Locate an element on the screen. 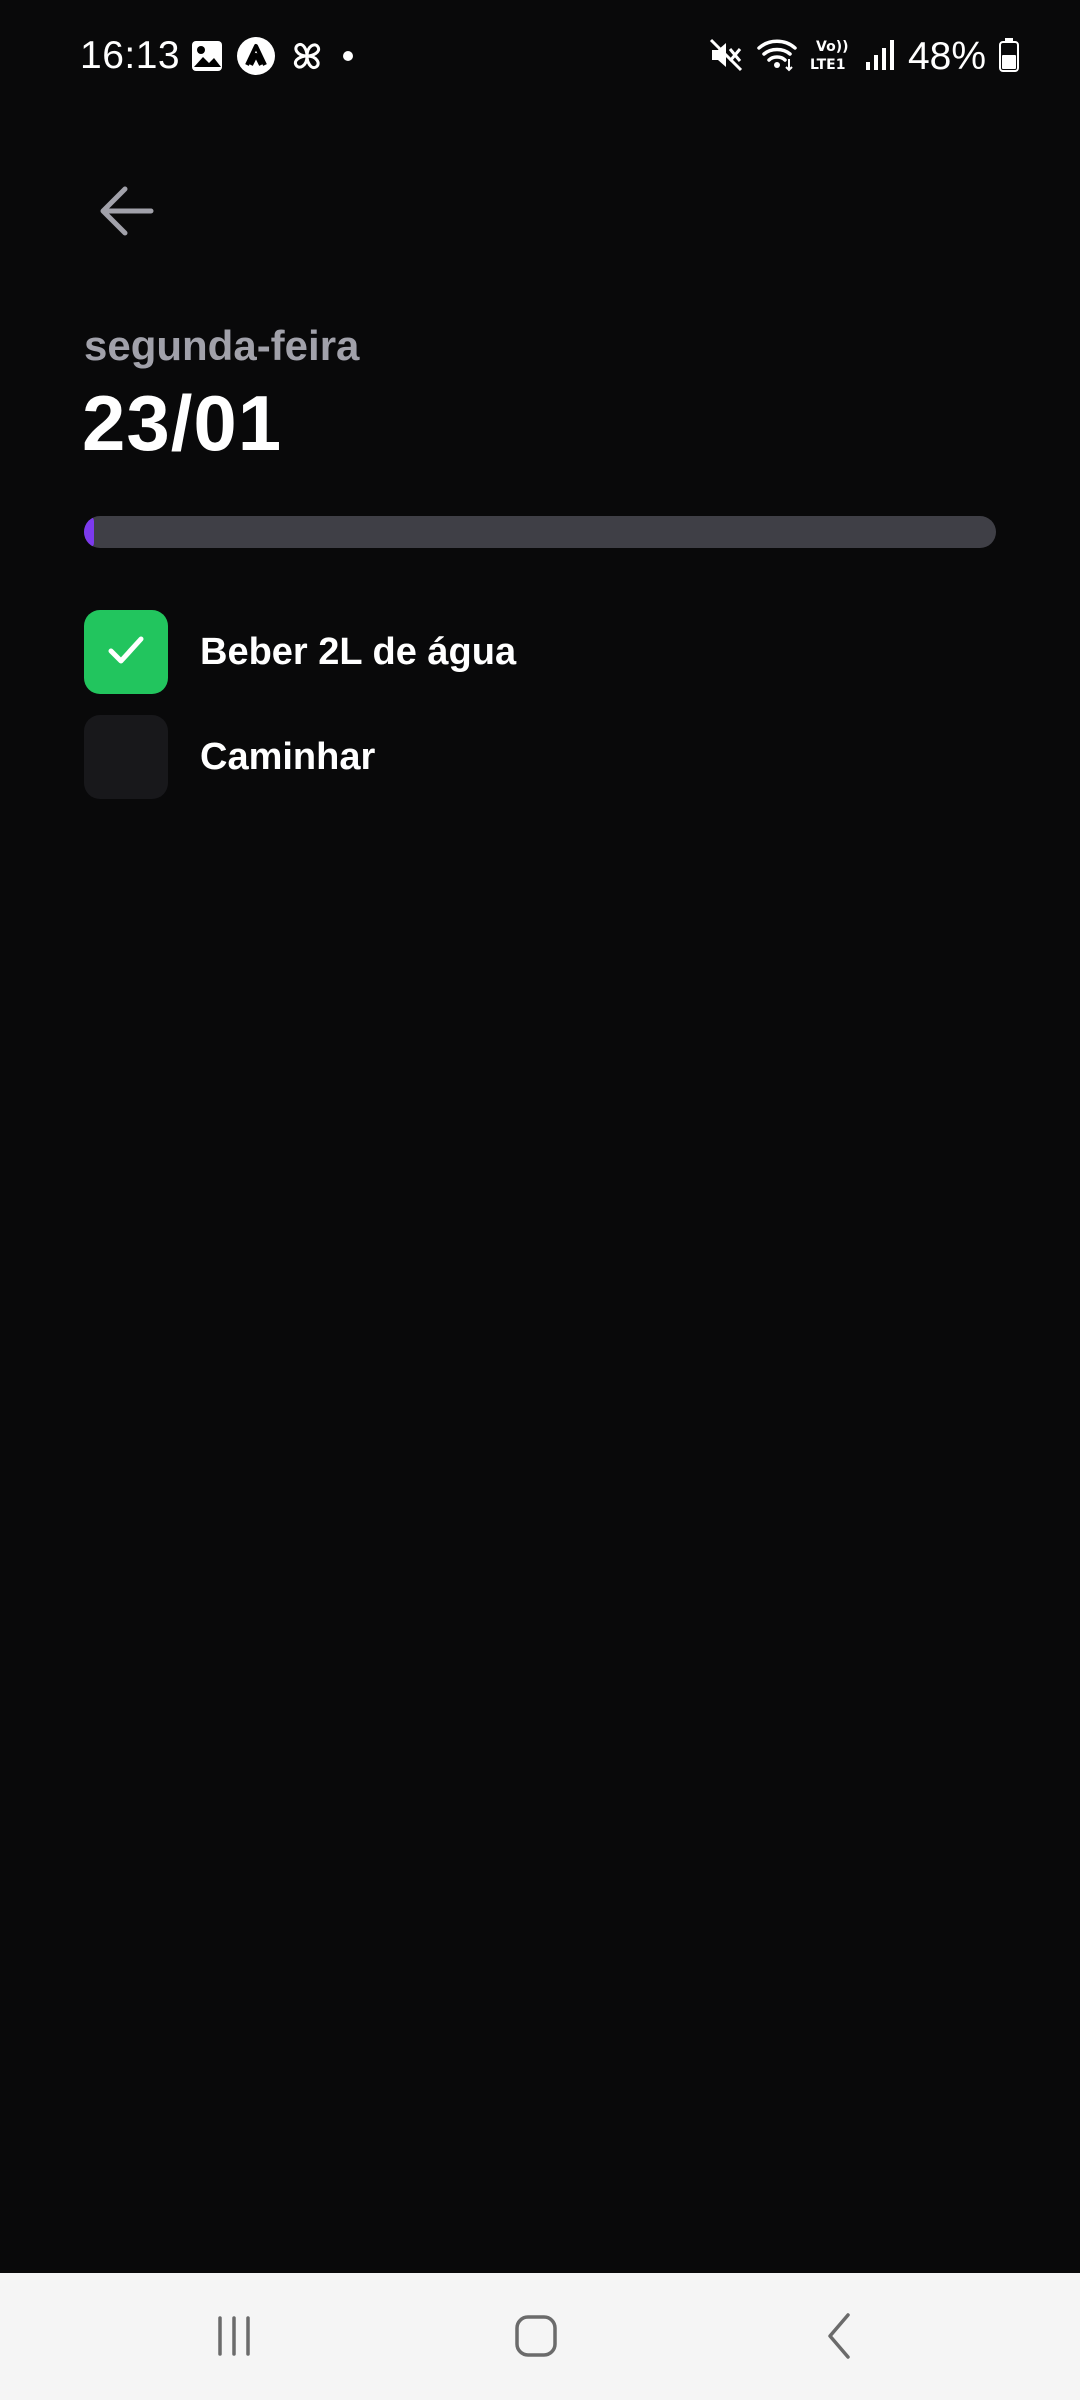 The height and width of the screenshot is (2400, 1080). arrow-left-icon is located at coordinates (127, 213).